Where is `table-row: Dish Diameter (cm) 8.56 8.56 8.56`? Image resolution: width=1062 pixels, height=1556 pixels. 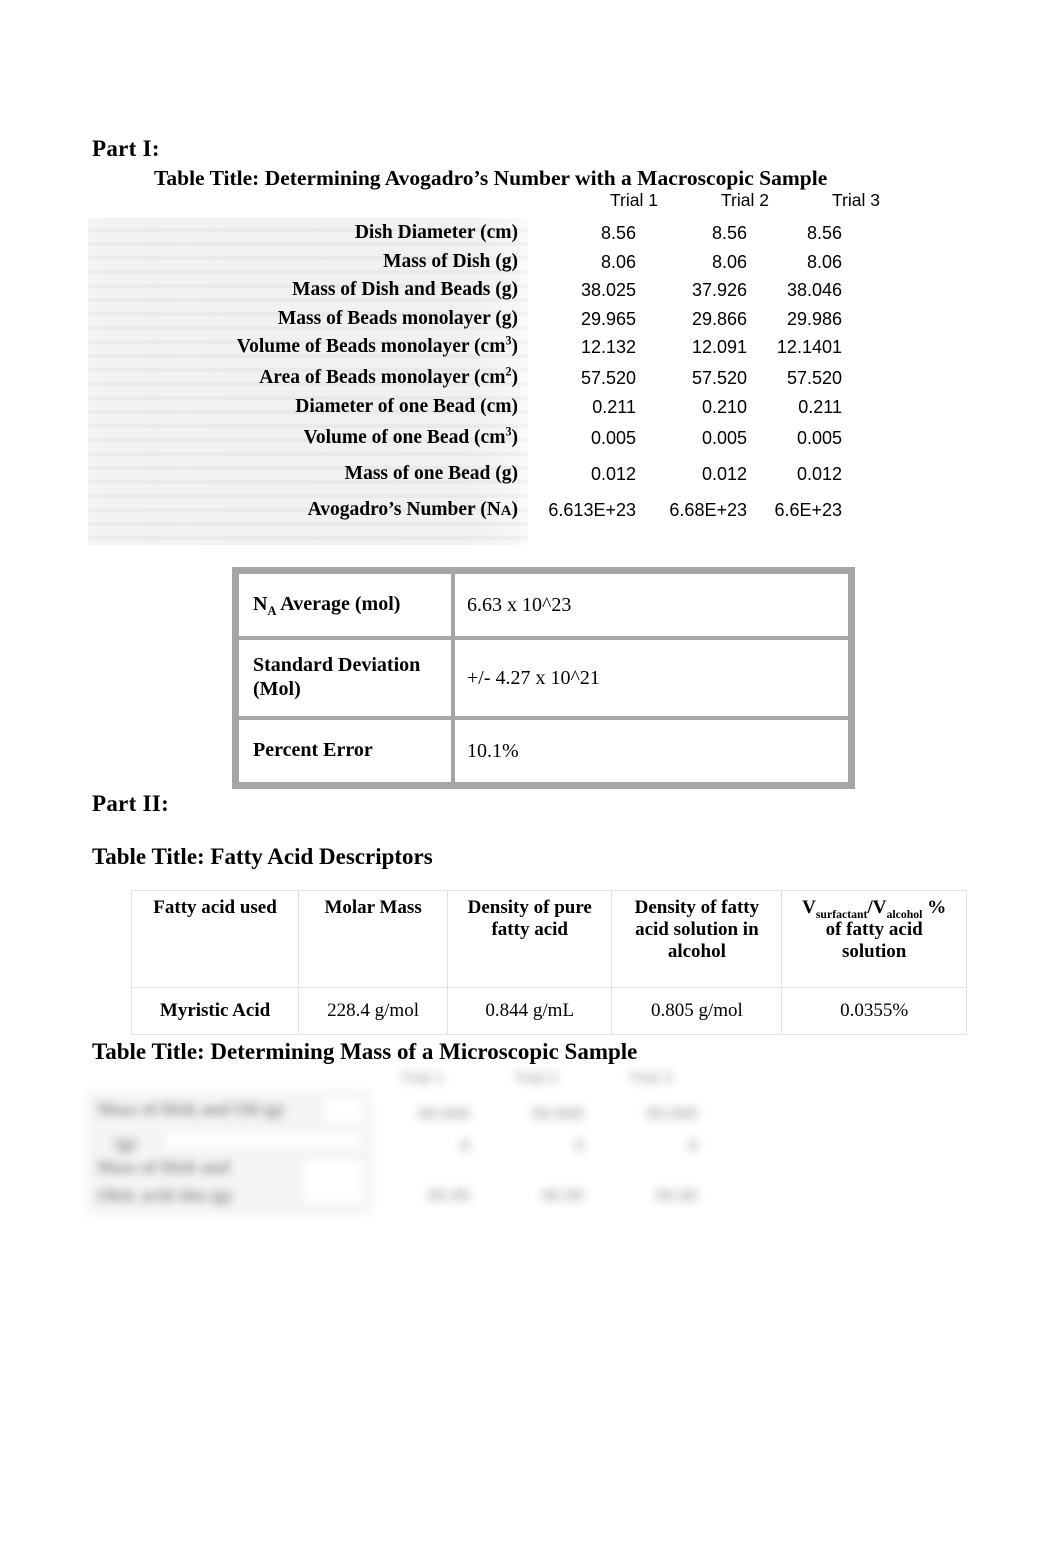
table-row: Dish Diameter (cm) 8.56 8.56 8.56 is located at coordinates (468, 236).